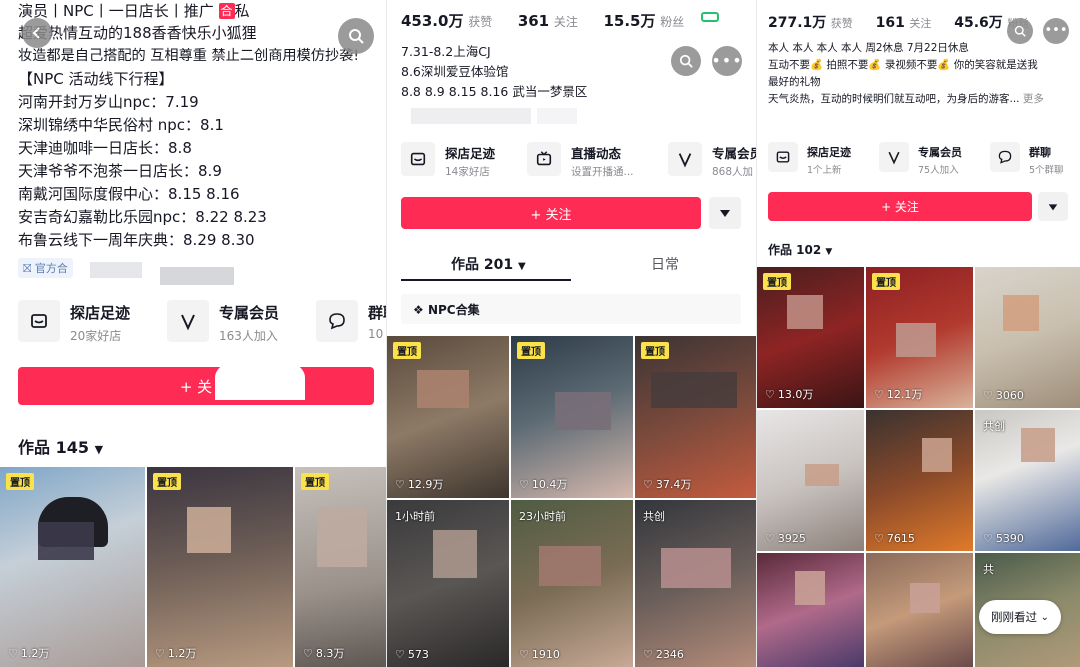 Image resolution: width=1080 pixels, height=667 pixels. What do you see at coordinates (196, 386) in the screenshot?
I see `follow-button: + 关` at bounding box center [196, 386].